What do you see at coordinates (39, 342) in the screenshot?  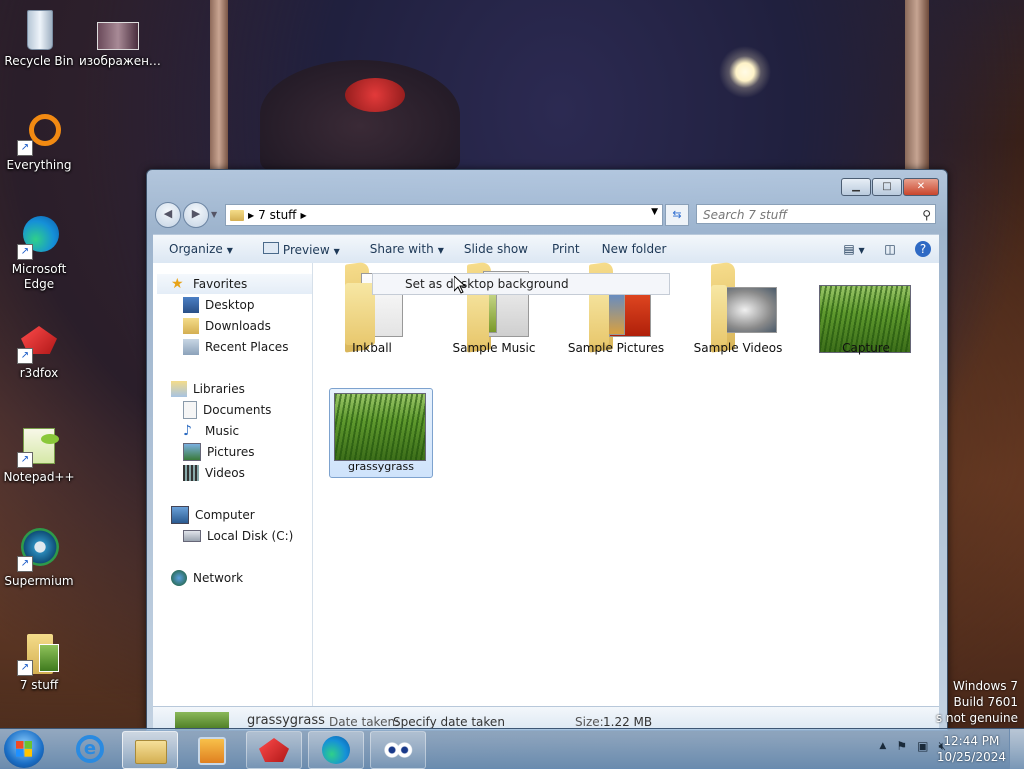 I see `r3dfox-icon: ↗` at bounding box center [39, 342].